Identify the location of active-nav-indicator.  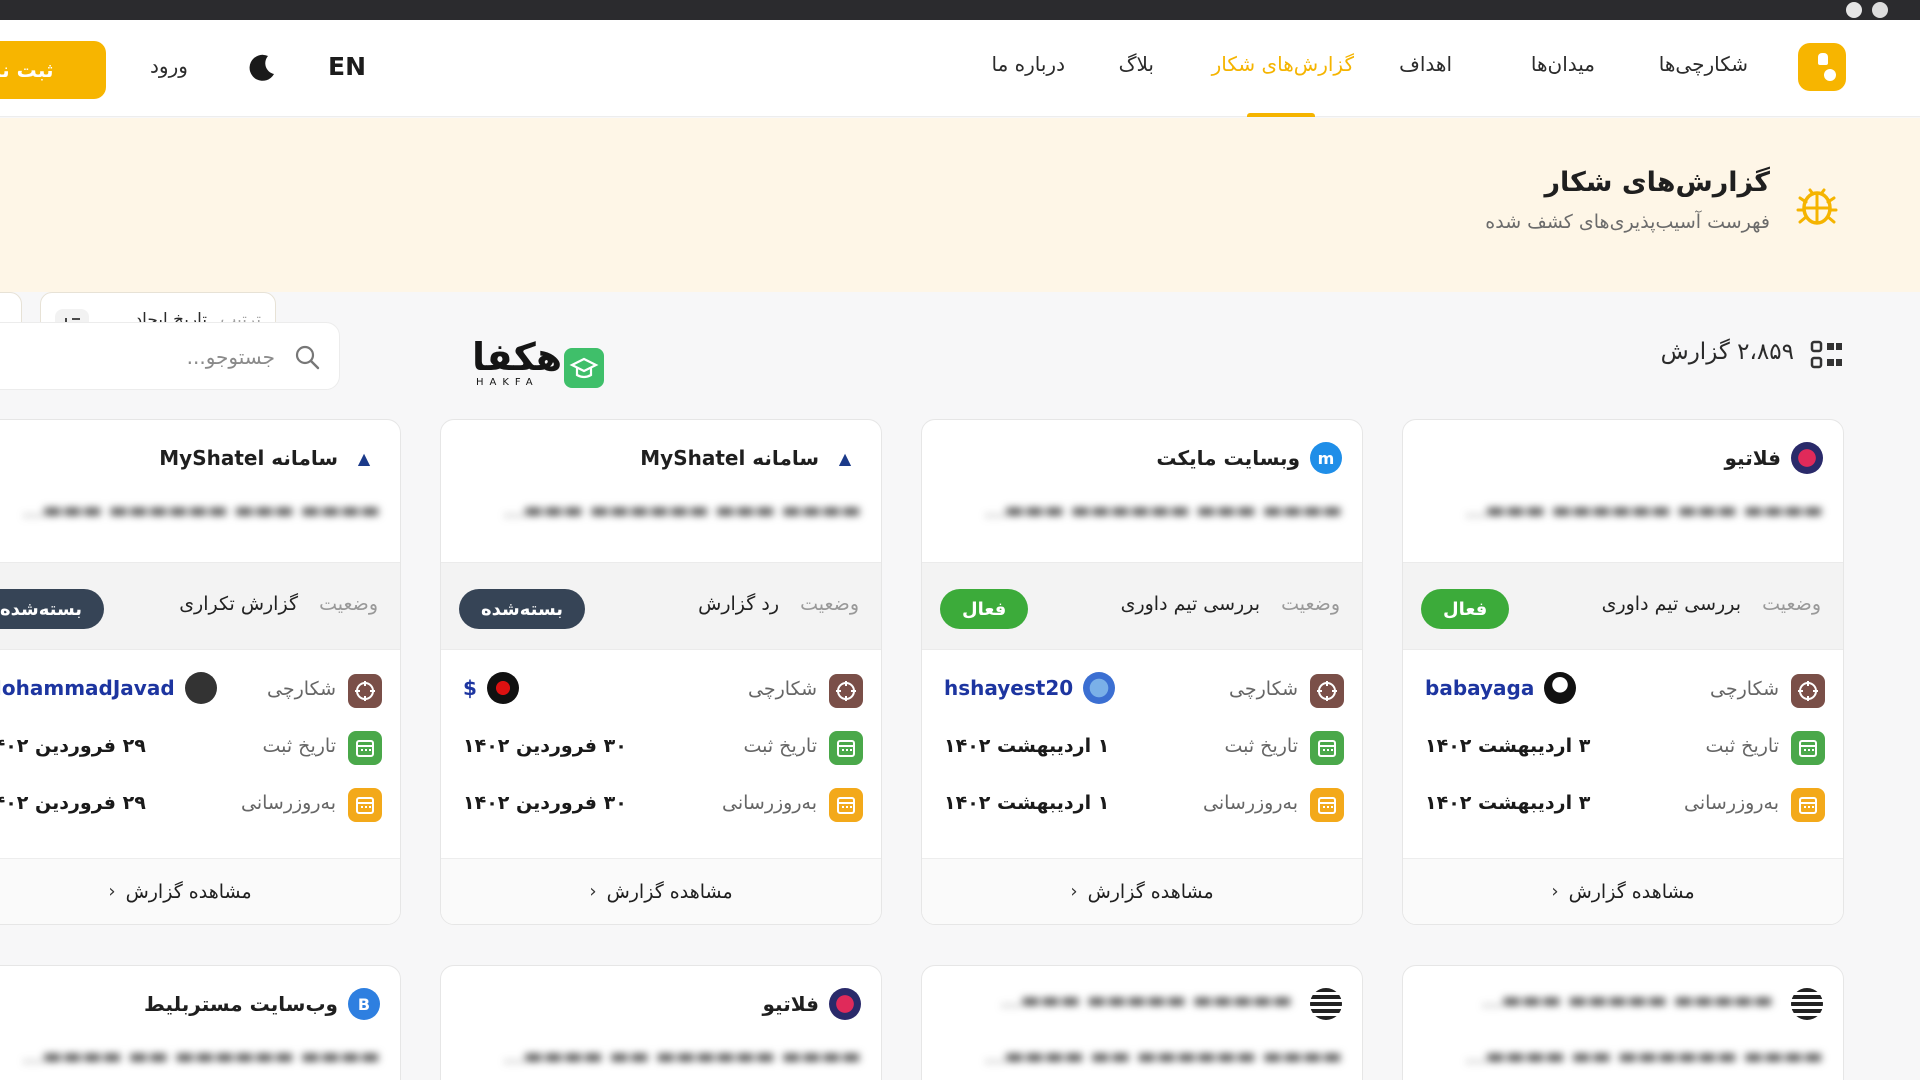
(1281, 115).